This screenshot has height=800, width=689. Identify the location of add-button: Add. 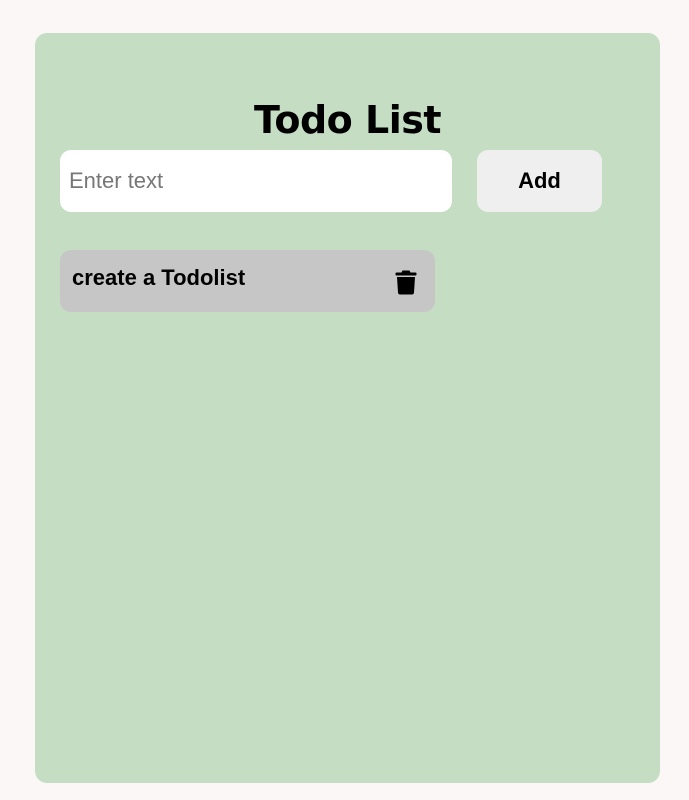
(539, 181).